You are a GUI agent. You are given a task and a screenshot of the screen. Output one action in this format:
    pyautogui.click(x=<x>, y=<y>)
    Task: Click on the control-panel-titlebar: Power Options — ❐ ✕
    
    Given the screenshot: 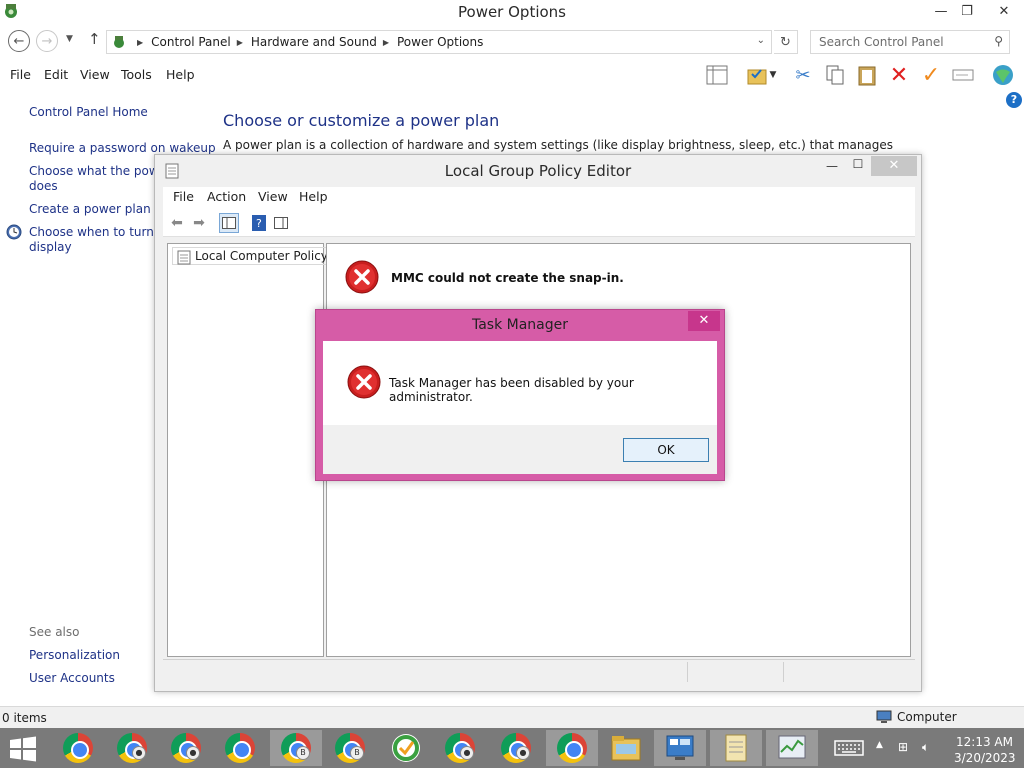 What is the action you would take?
    pyautogui.click(x=512, y=12)
    